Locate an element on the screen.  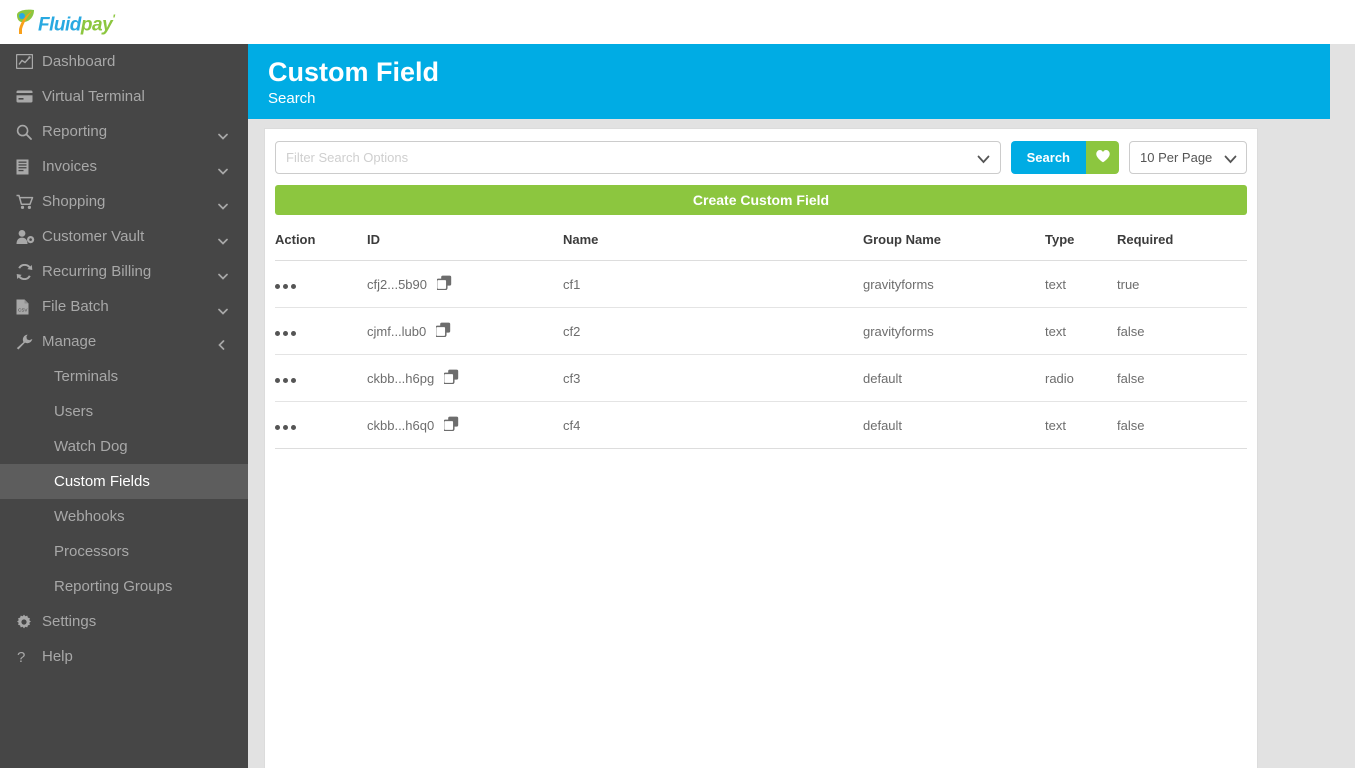
sidebar-subitem-label: Users is located at coordinates (74, 411).